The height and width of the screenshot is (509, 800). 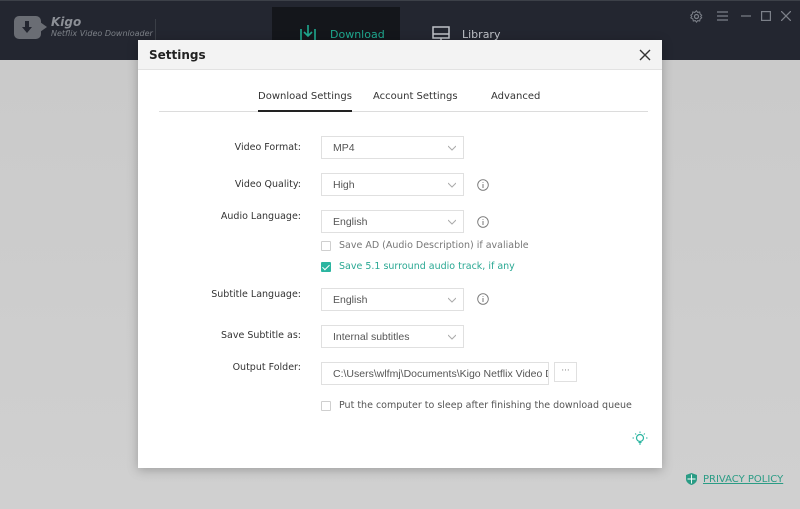 I want to click on app-name: Kigo, so click(x=66, y=21).